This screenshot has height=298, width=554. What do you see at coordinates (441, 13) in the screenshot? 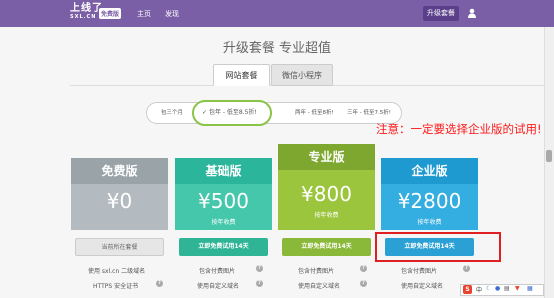
I see `upgrade-plan-button: 升级套餐` at bounding box center [441, 13].